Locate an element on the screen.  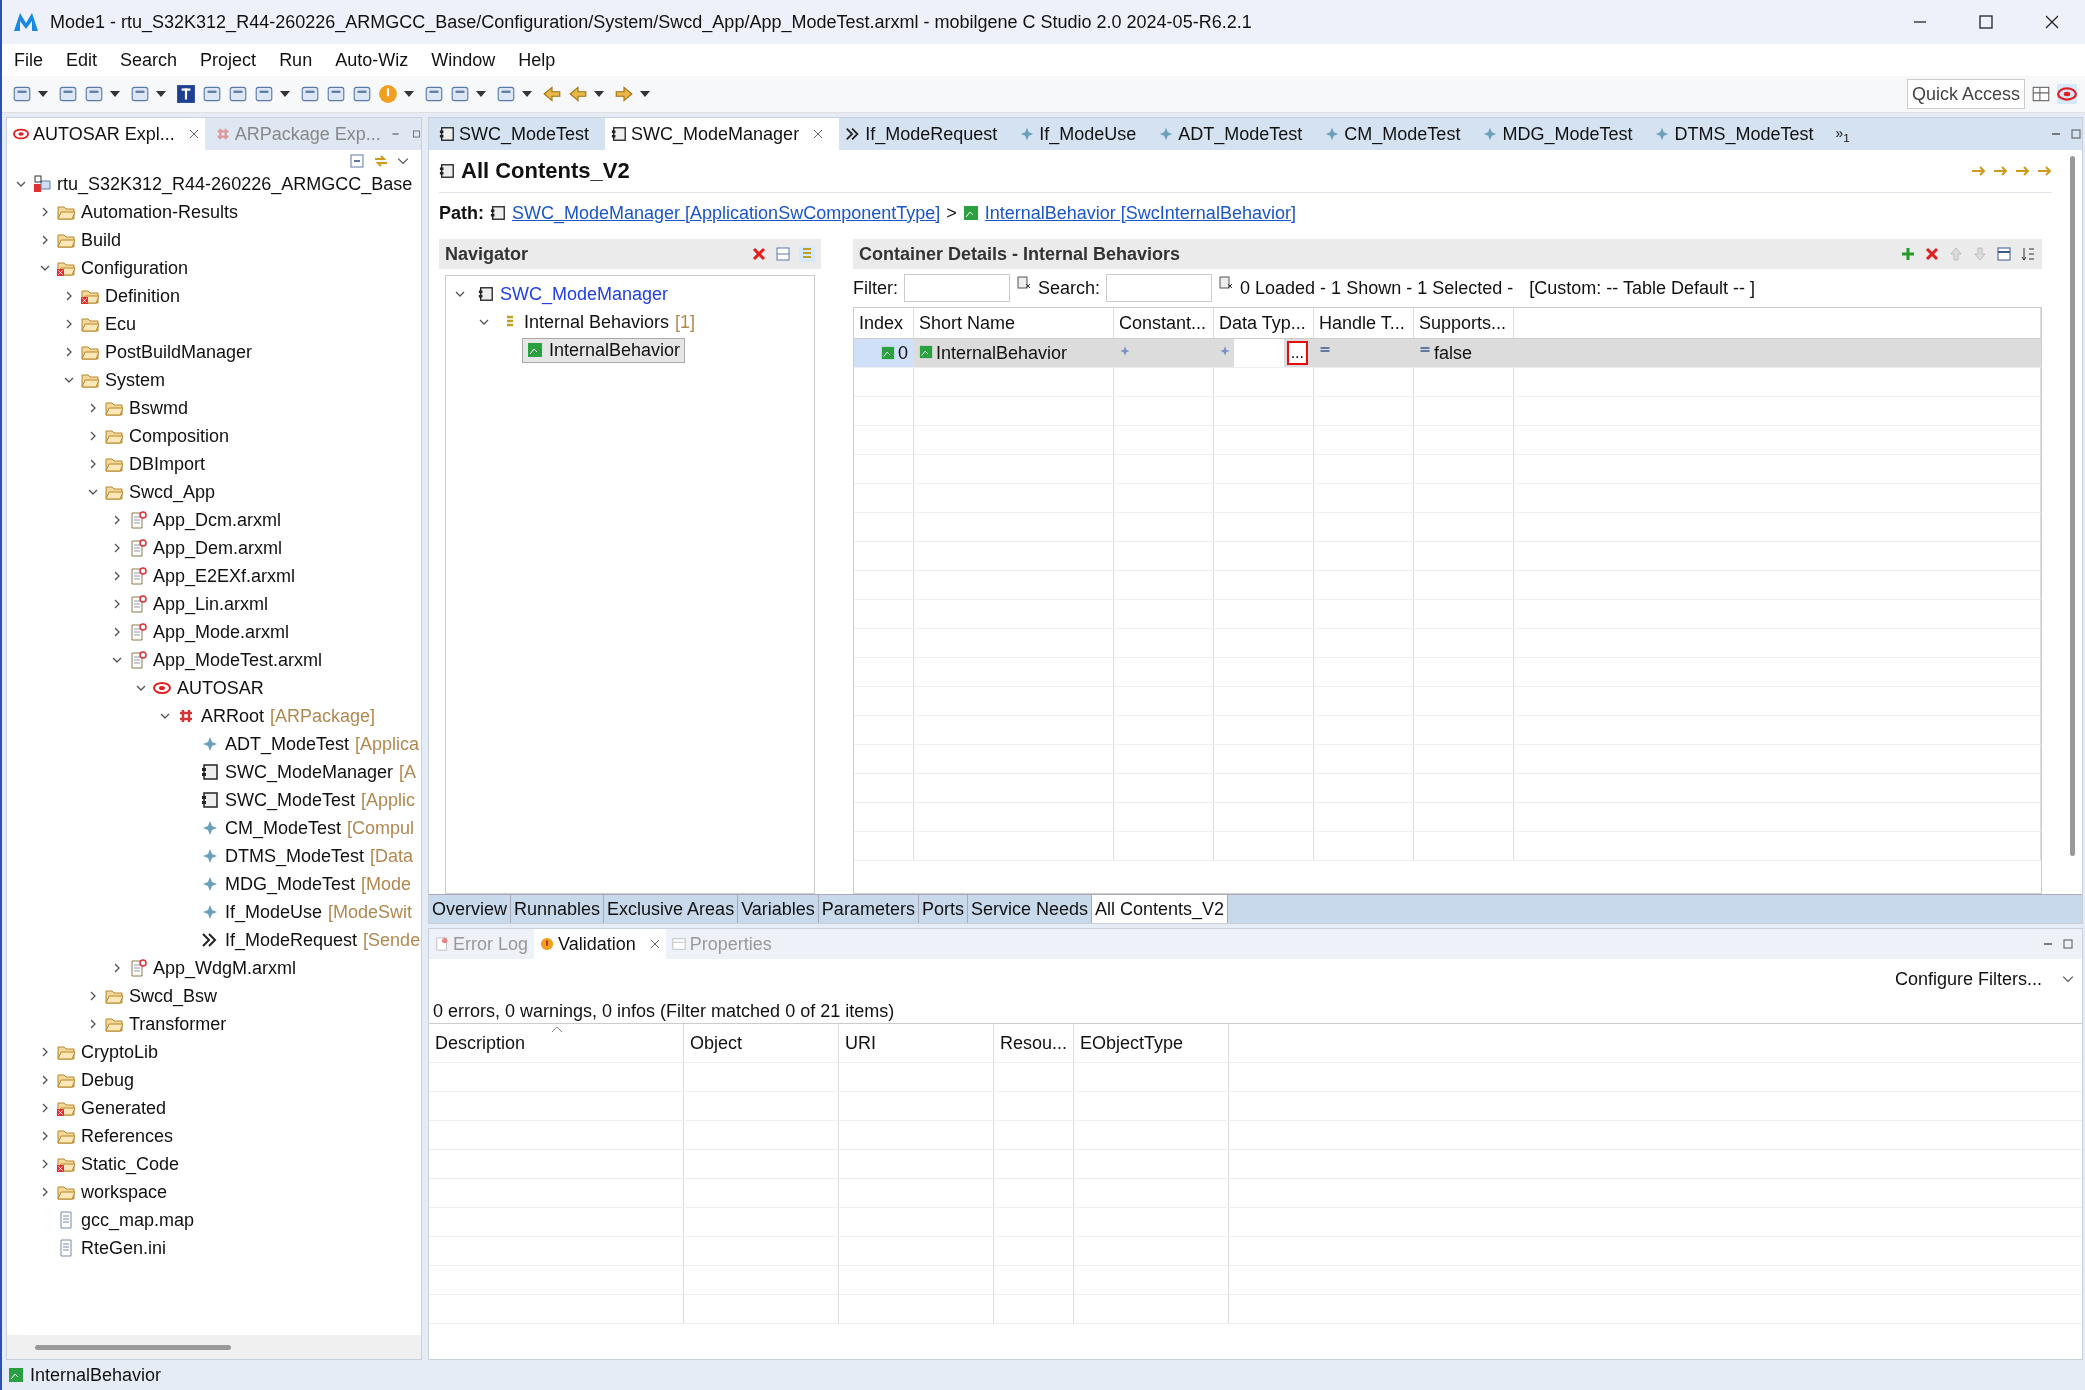
page-tab: Parameters is located at coordinates (868, 909).